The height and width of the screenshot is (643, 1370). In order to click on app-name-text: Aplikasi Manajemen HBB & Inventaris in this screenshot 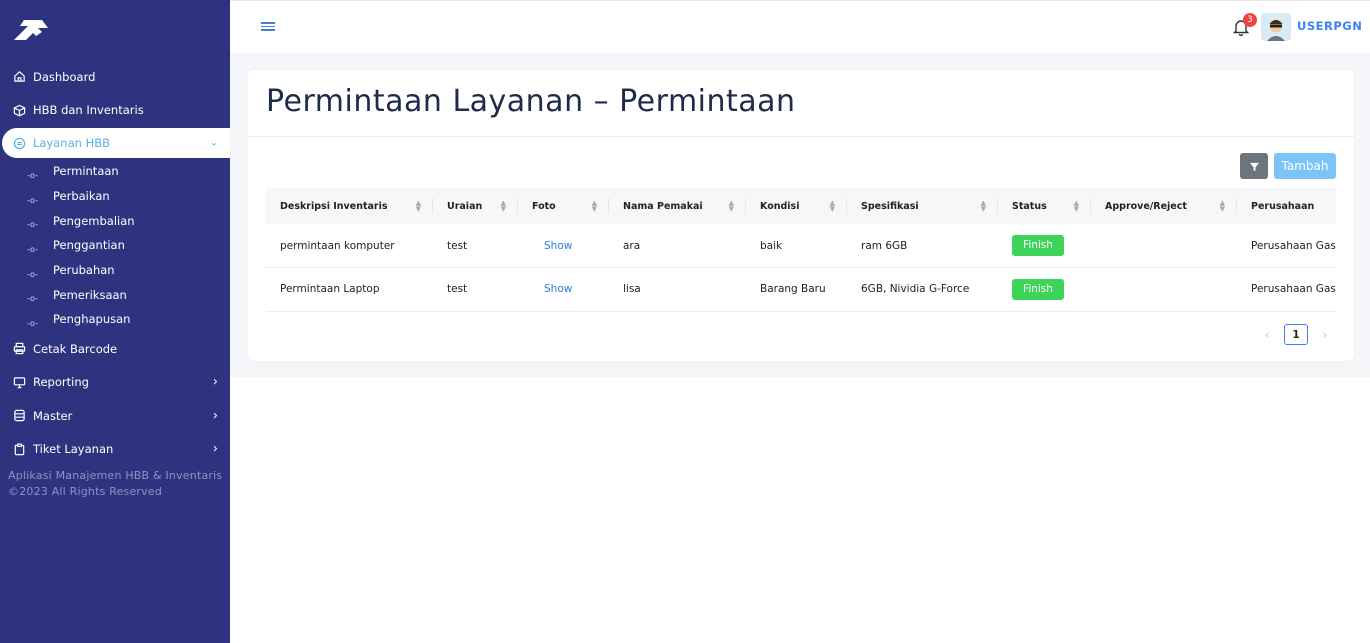, I will do `click(115, 475)`.